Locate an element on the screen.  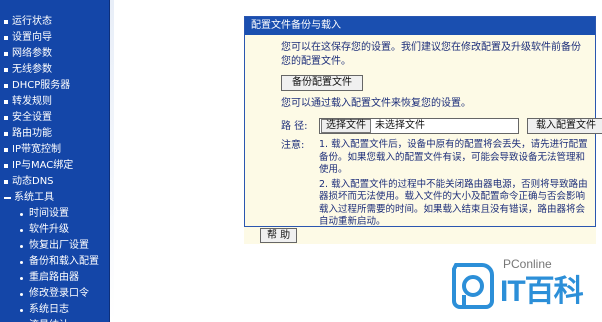
watermark-brand: PConline is located at coordinates (527, 264).